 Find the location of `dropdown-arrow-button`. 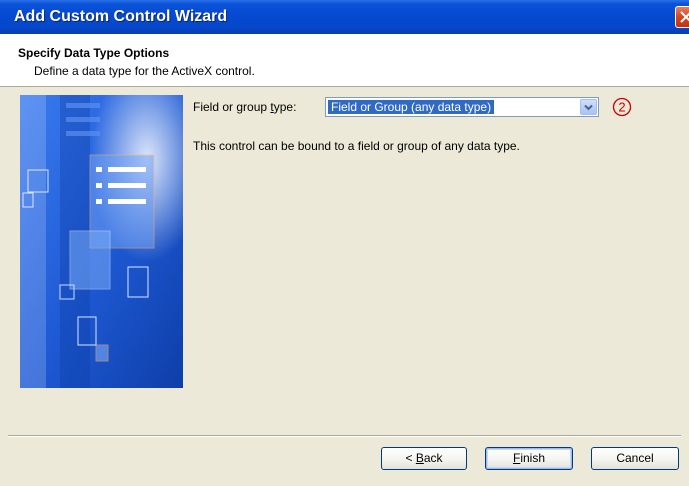

dropdown-arrow-button is located at coordinates (588, 107).